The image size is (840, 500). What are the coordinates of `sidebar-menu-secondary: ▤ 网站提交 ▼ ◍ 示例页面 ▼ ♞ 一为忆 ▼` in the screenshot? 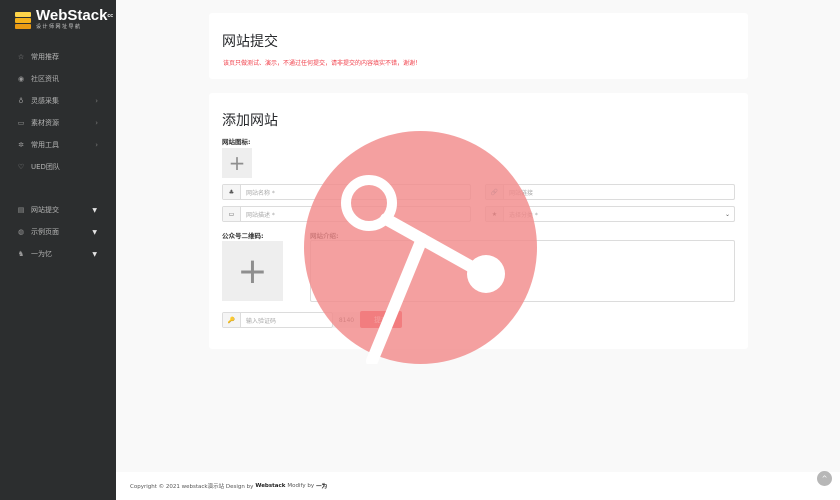 It's located at (58, 232).